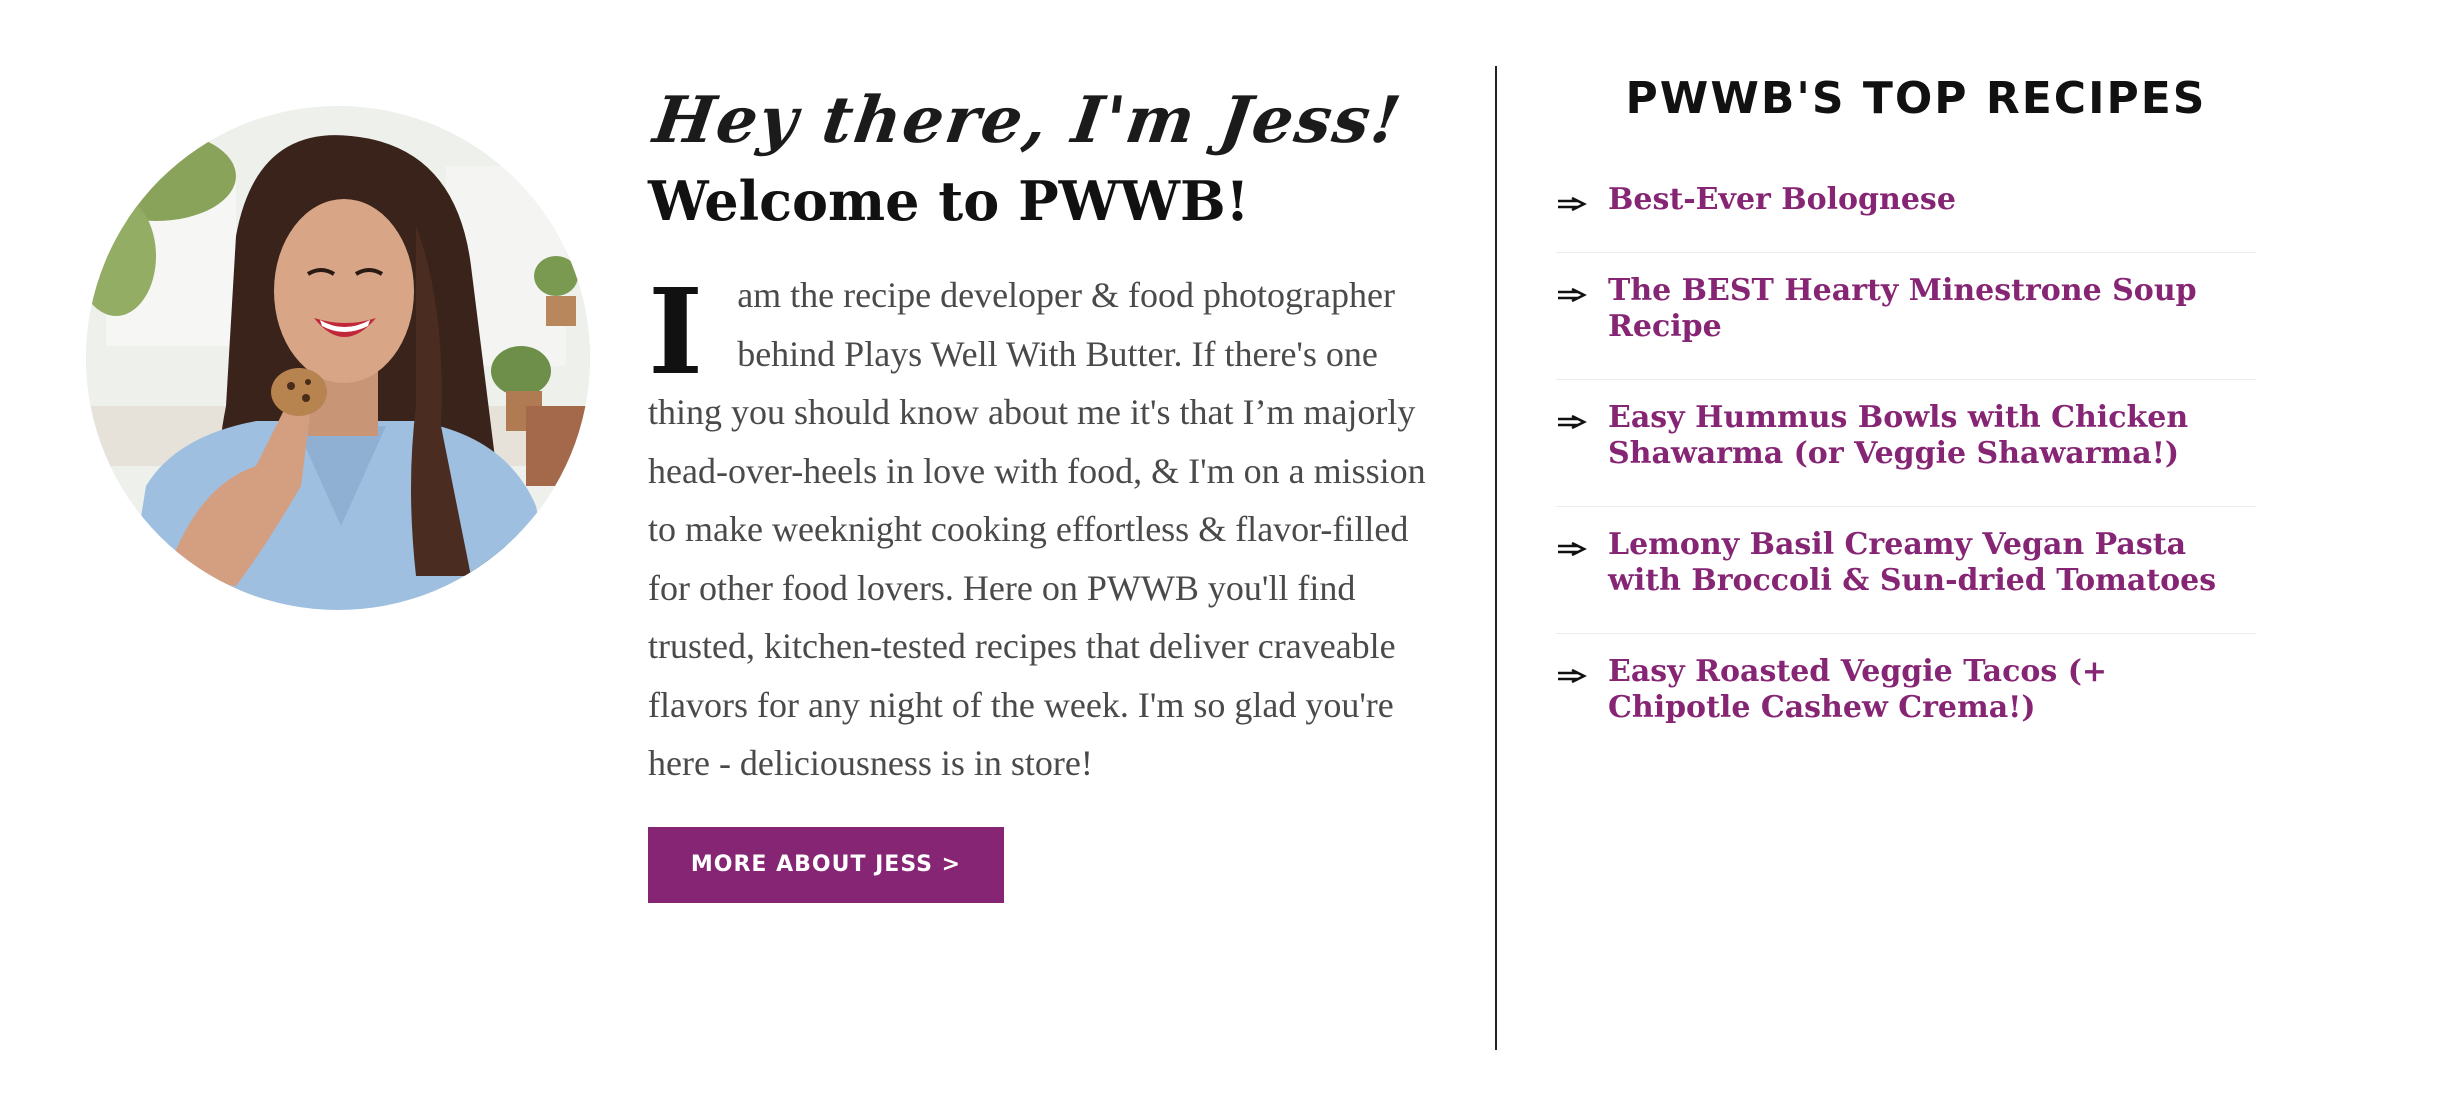 This screenshot has width=2440, height=1108. Describe the element at coordinates (676, 331) in the screenshot. I see `bio-dropcap: I` at that location.